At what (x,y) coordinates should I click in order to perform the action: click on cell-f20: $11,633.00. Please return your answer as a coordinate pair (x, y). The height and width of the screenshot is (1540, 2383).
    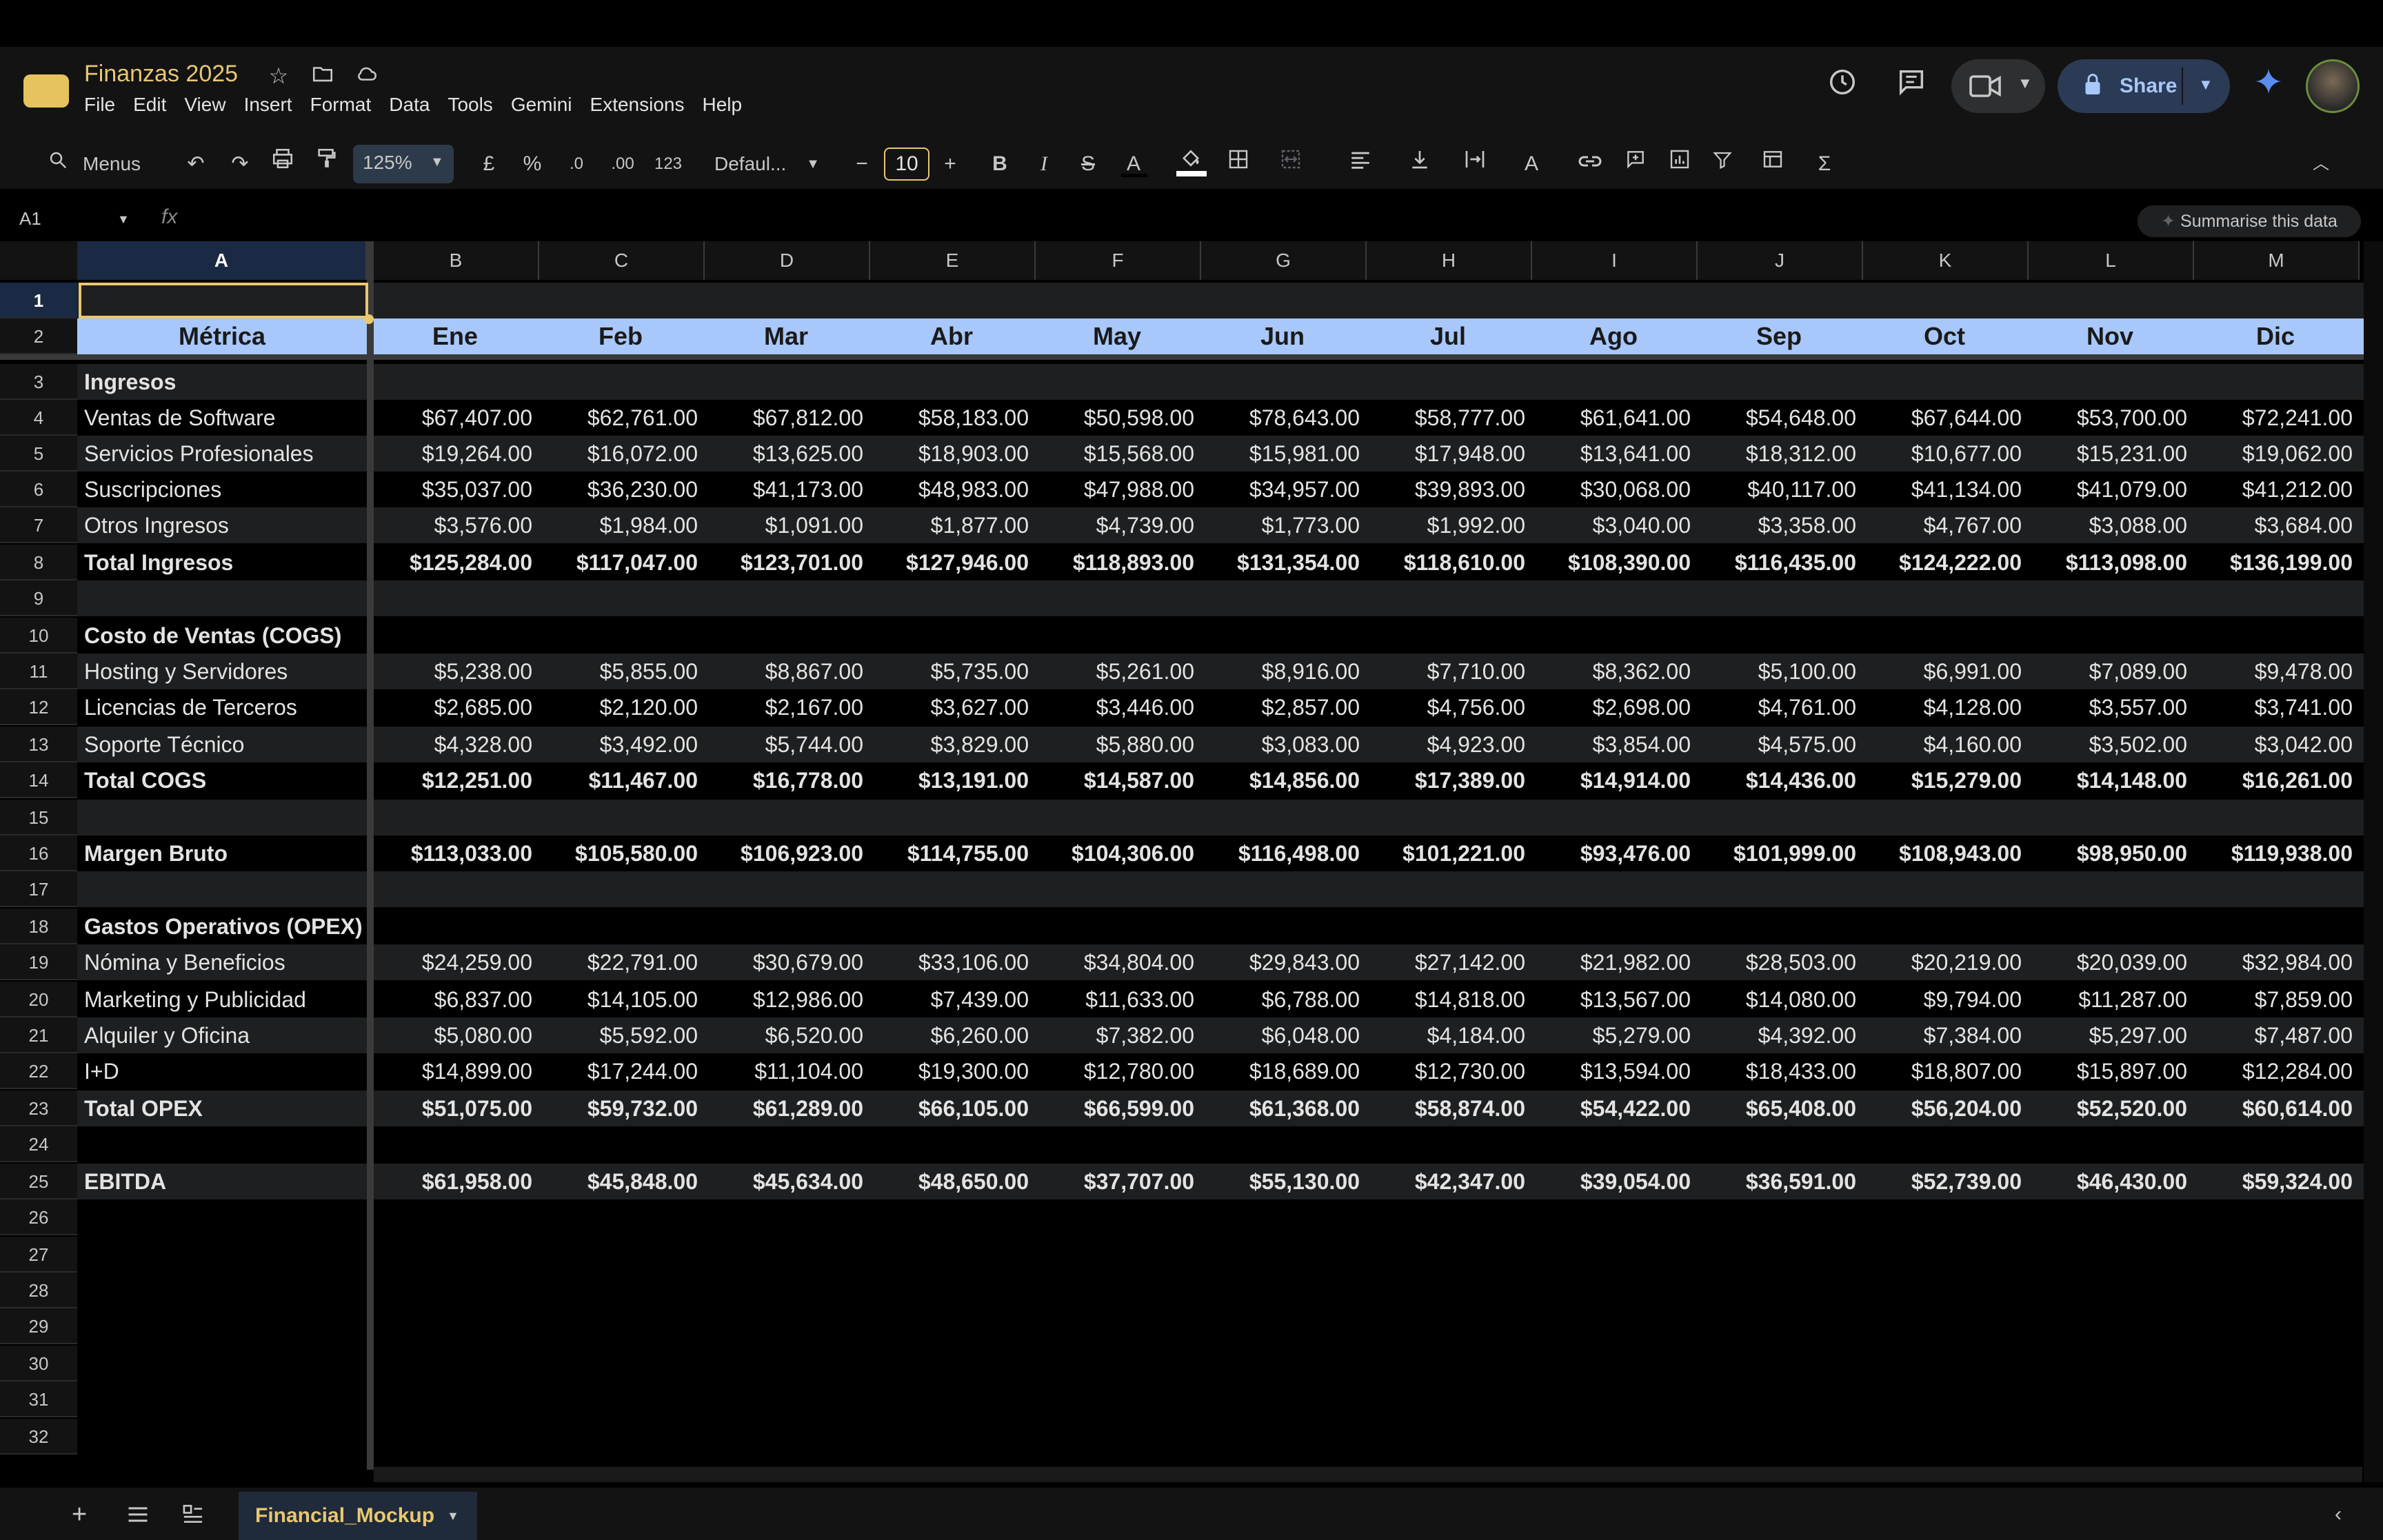
    Looking at the image, I should click on (1114, 1000).